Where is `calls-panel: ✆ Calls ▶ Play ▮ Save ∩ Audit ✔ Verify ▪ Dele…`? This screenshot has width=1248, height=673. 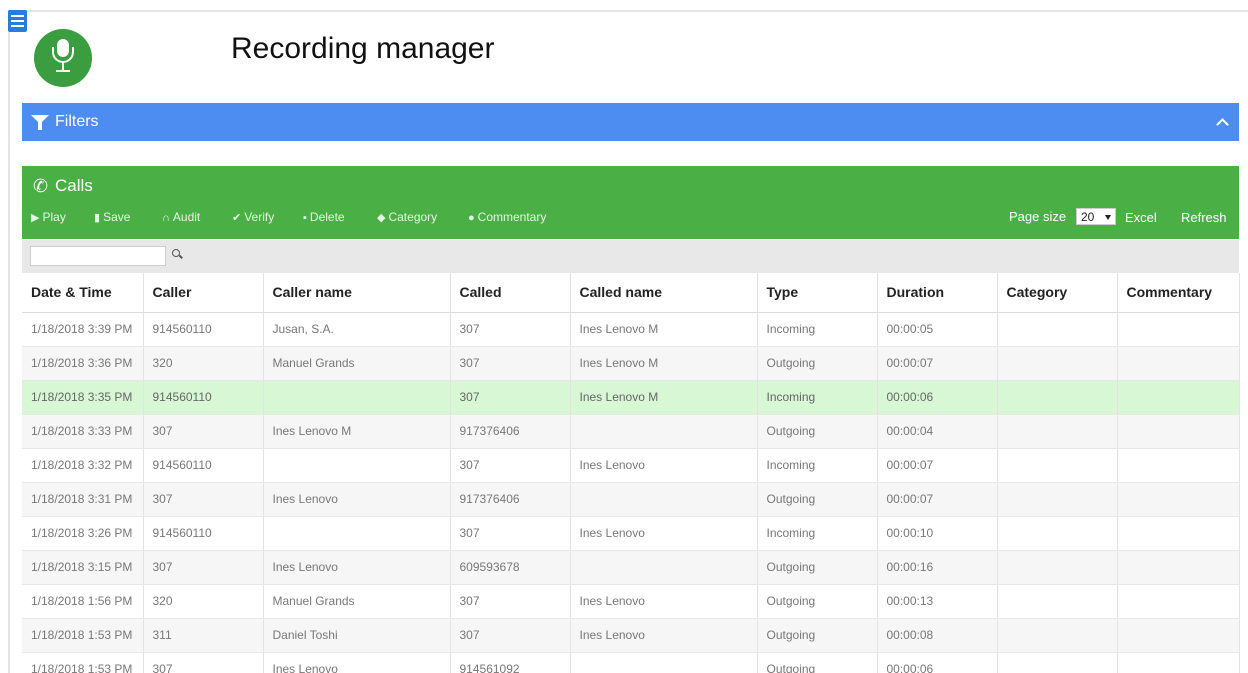
calls-panel: ✆ Calls ▶ Play ▮ Save ∩ Audit ✔ Verify ▪ Dele… is located at coordinates (630, 202).